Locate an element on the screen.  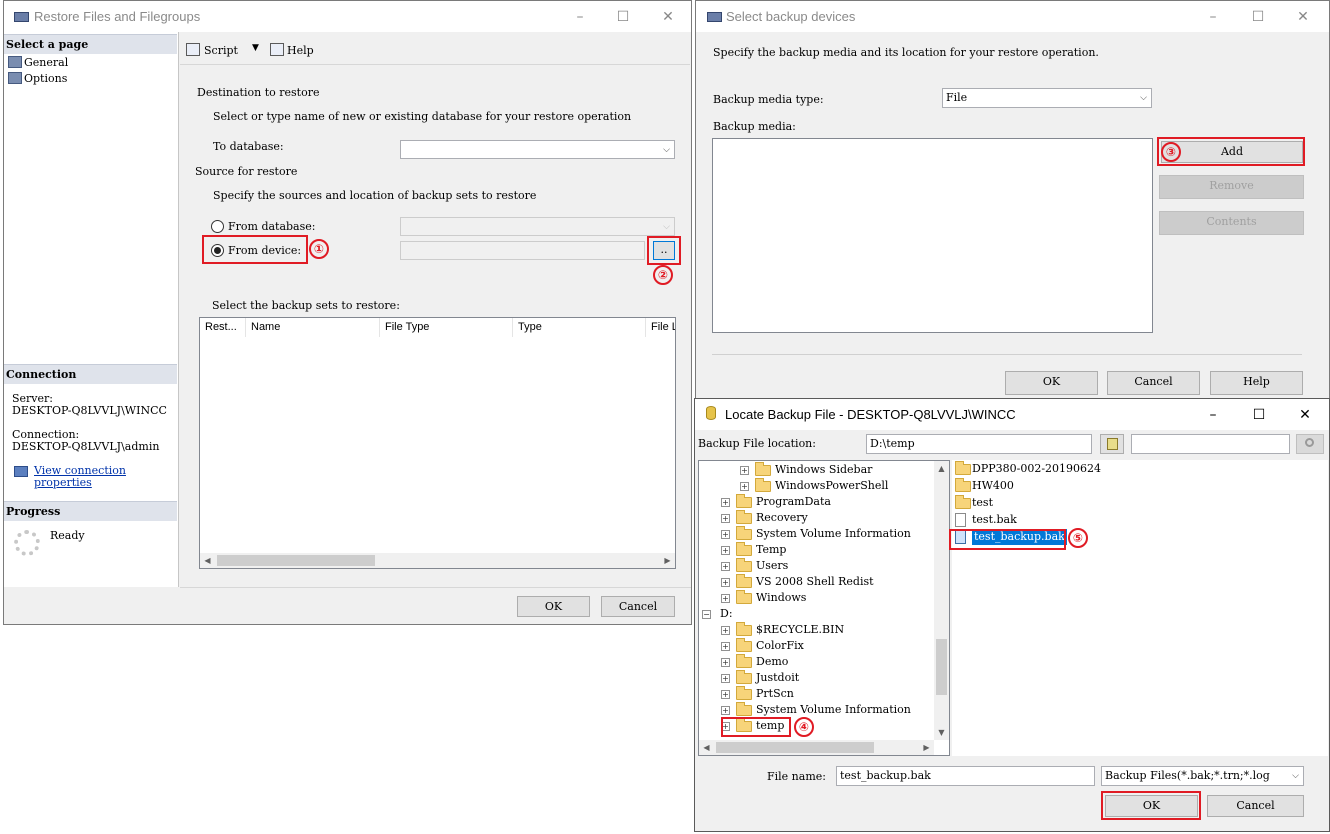
grid-horizontal-scrollbar: ◀ ▶ is located at coordinates (437, 560).